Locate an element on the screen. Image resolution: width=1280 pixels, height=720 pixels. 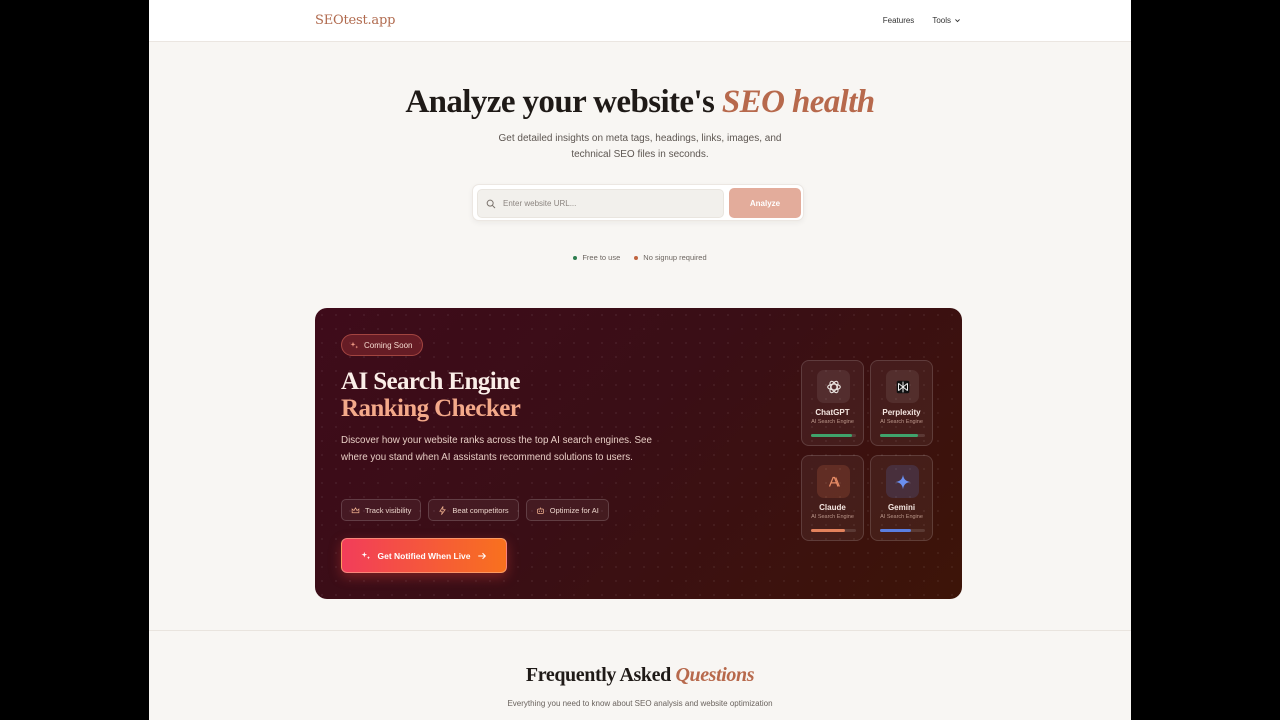
chip-optimize-ai: Optimize for AI is located at coordinates (567, 510).